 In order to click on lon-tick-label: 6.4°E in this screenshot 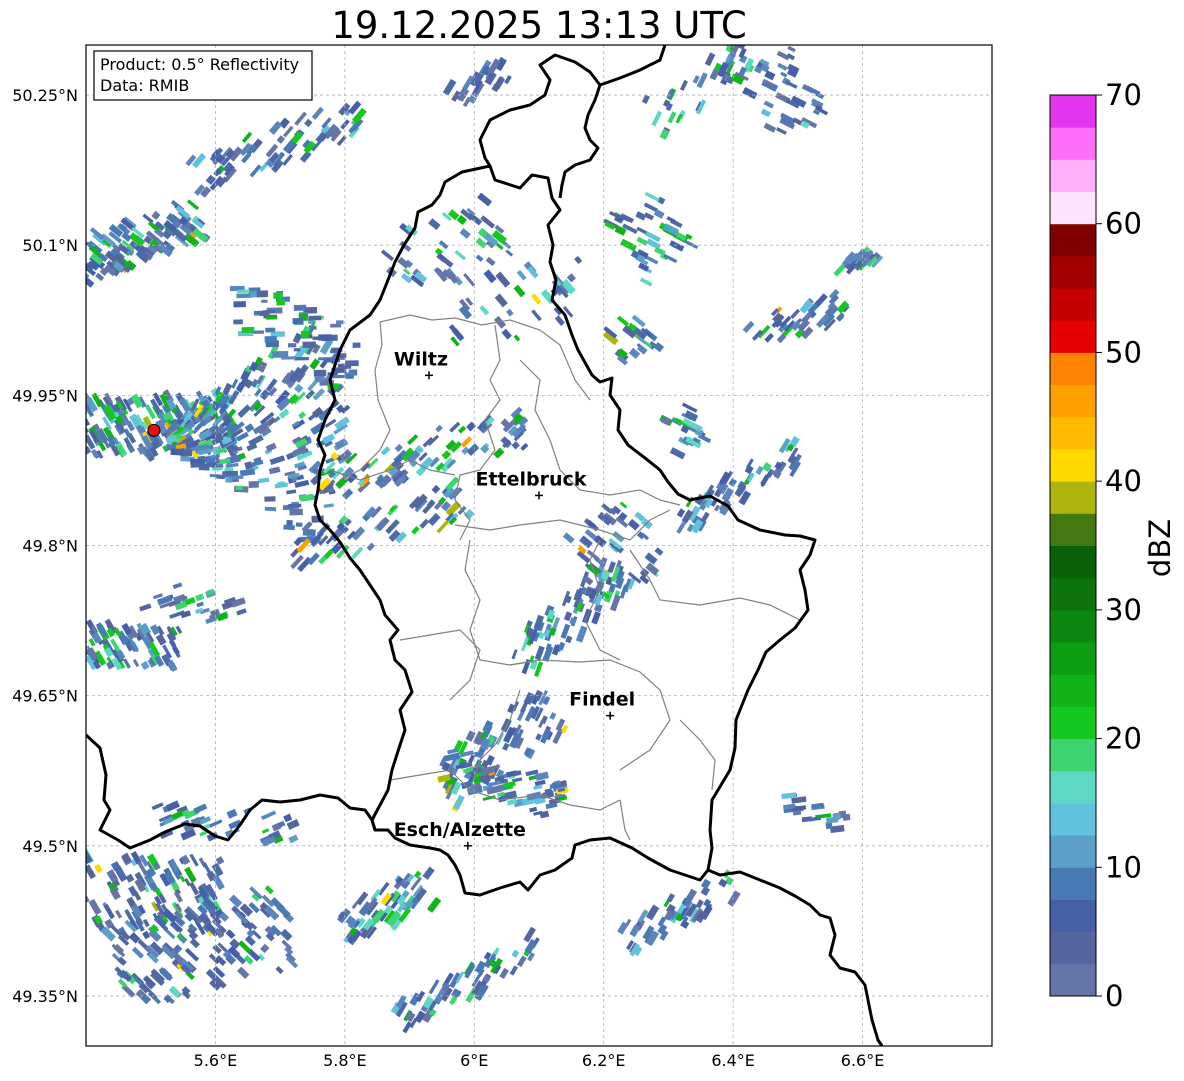, I will do `click(733, 1060)`.